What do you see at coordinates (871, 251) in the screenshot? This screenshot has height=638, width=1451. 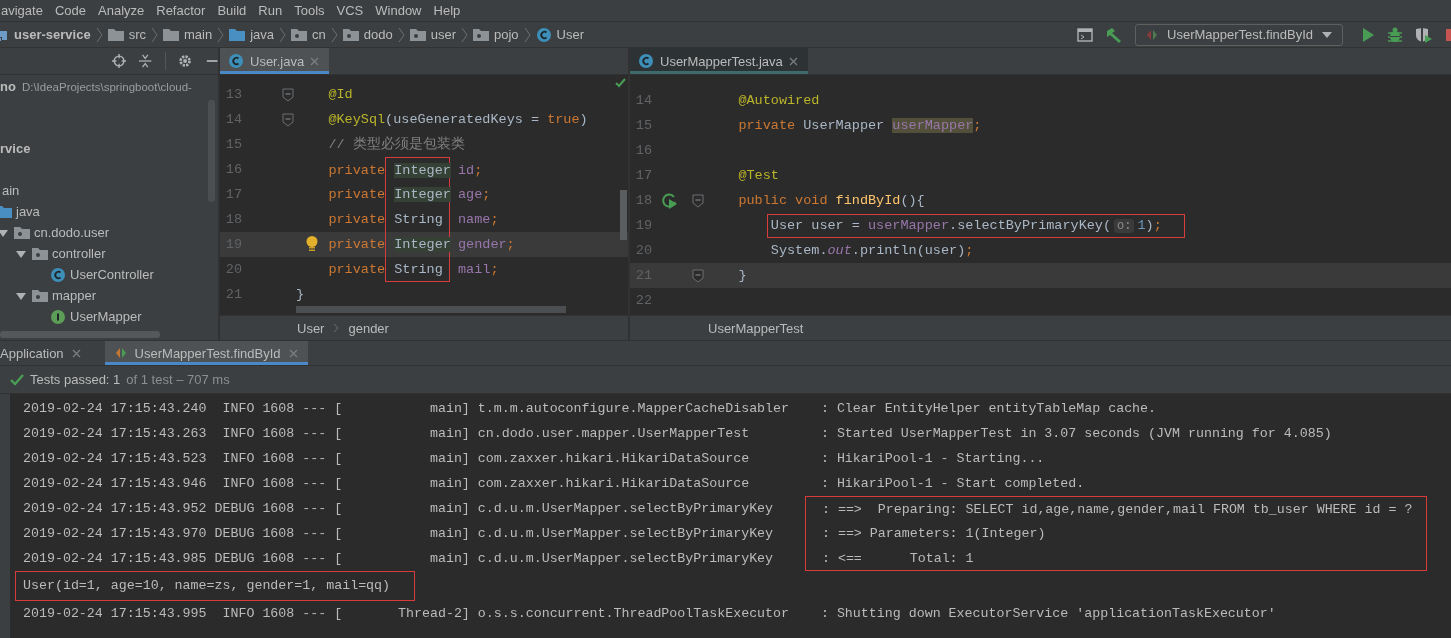 I see `code-line: System.out.println(user);` at bounding box center [871, 251].